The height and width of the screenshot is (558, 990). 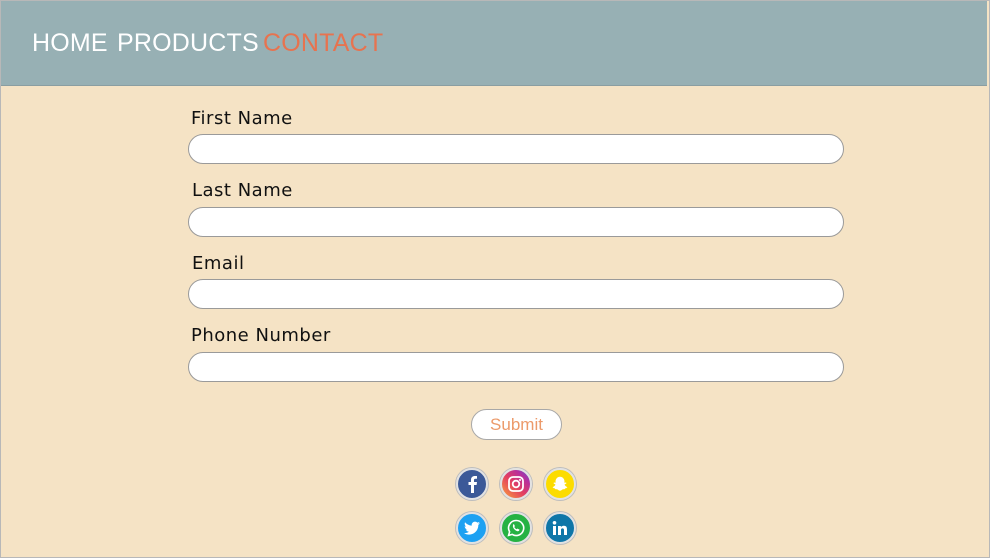 I want to click on last-name-input, so click(x=516, y=222).